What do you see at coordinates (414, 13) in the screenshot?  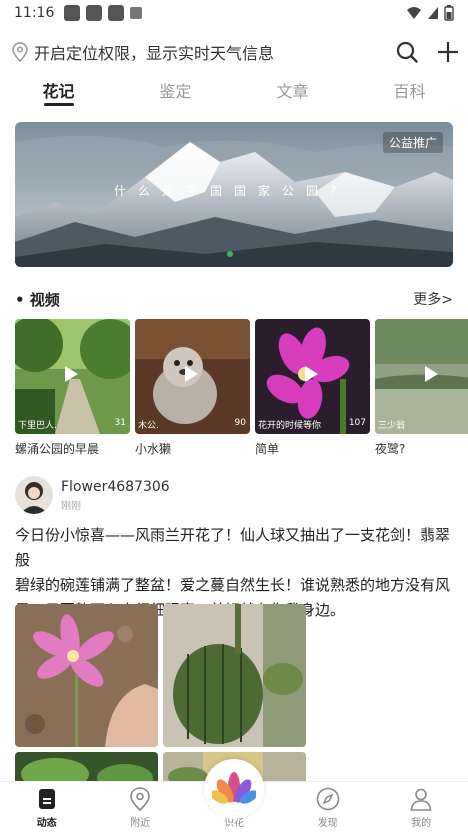 I see `wifi-icon` at bounding box center [414, 13].